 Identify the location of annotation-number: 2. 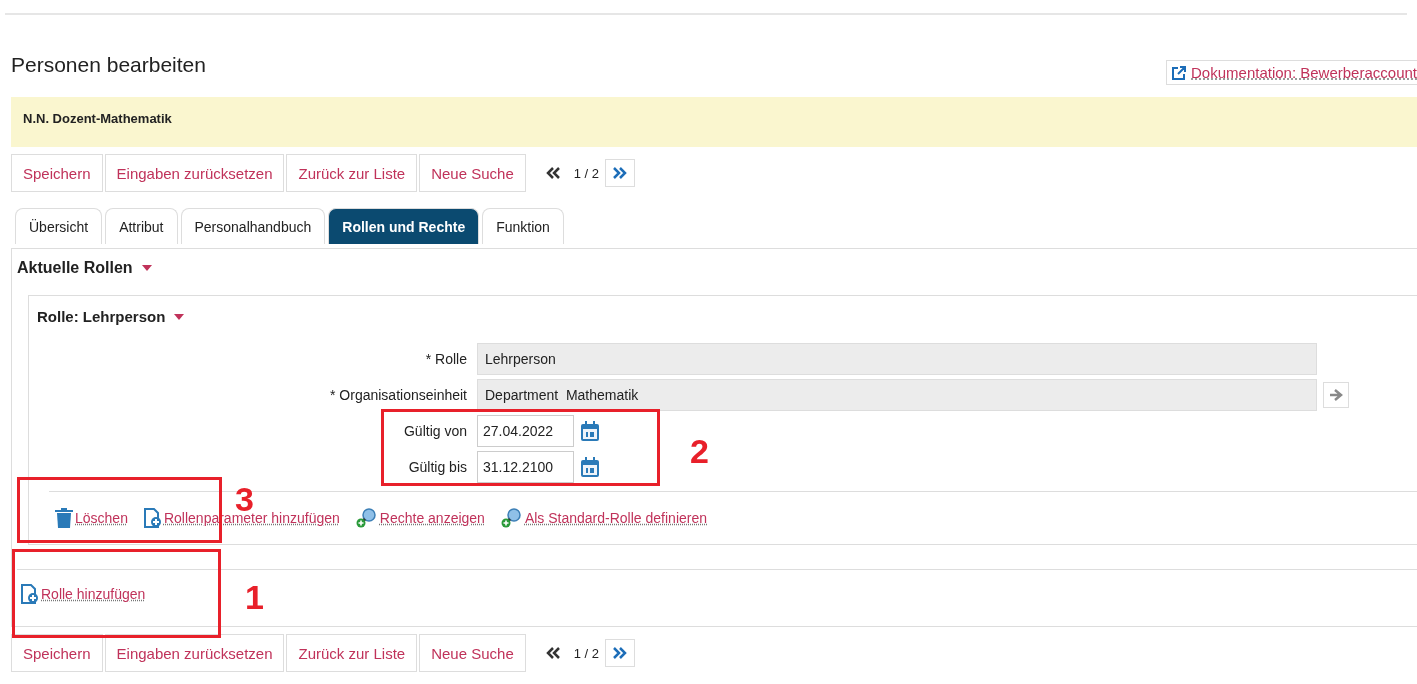
(699, 451).